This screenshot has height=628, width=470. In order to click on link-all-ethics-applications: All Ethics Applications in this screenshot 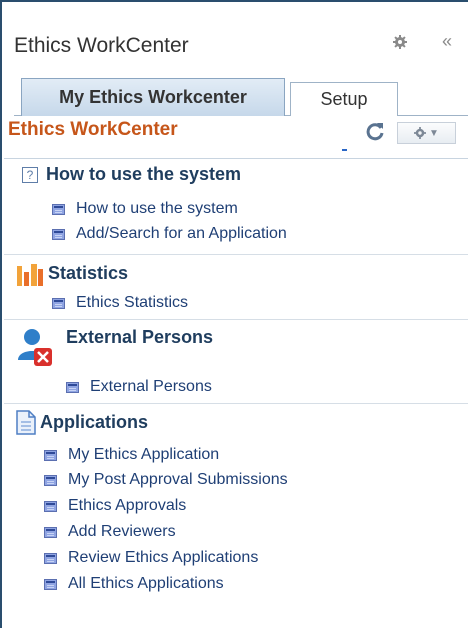, I will do `click(134, 584)`.